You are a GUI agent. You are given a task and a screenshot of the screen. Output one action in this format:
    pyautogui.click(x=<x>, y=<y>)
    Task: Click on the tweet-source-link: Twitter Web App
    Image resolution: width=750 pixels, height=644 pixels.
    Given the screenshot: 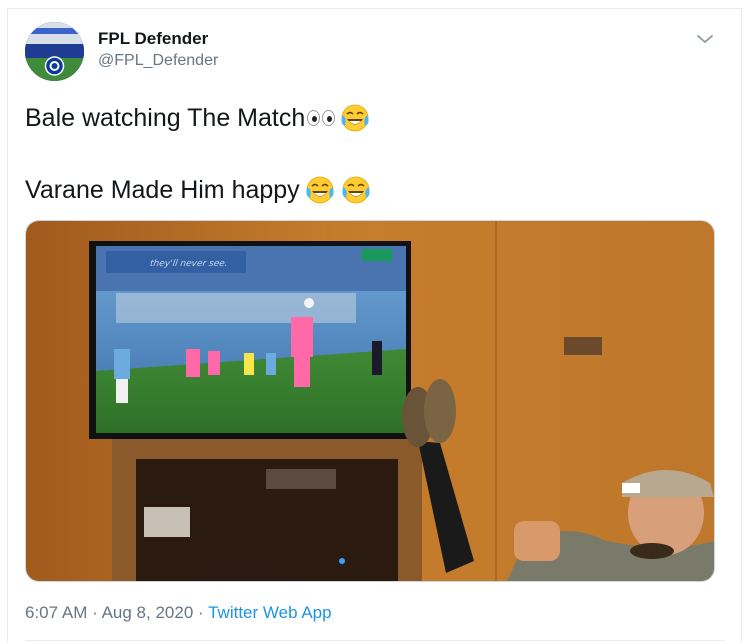 What is the action you would take?
    pyautogui.click(x=269, y=612)
    